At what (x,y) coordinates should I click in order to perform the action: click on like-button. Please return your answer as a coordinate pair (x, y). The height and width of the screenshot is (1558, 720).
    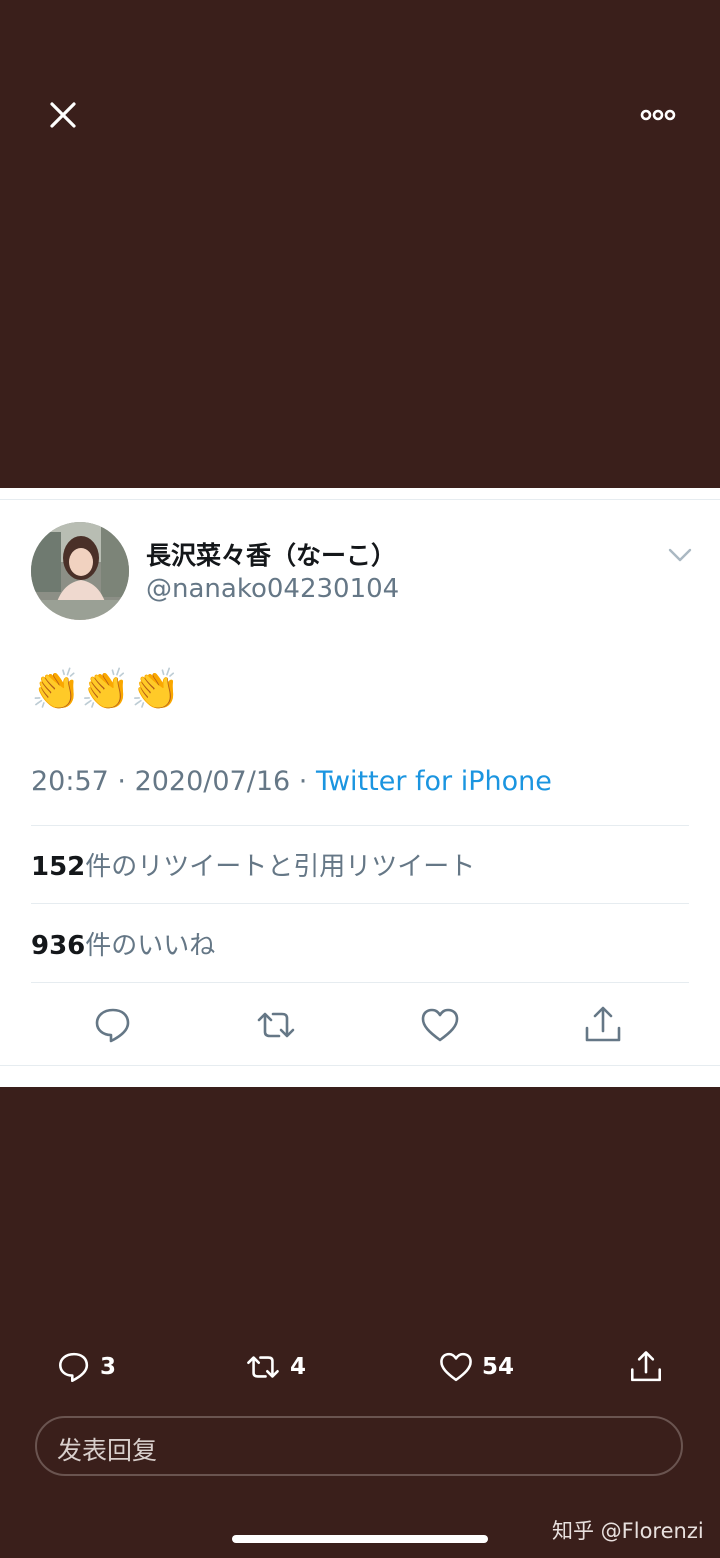
    Looking at the image, I should click on (440, 1025).